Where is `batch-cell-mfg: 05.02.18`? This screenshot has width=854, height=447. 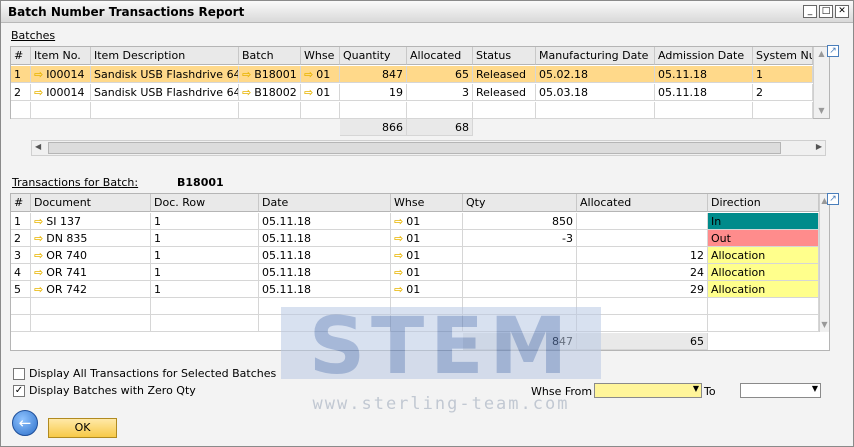 batch-cell-mfg: 05.02.18 is located at coordinates (595, 74).